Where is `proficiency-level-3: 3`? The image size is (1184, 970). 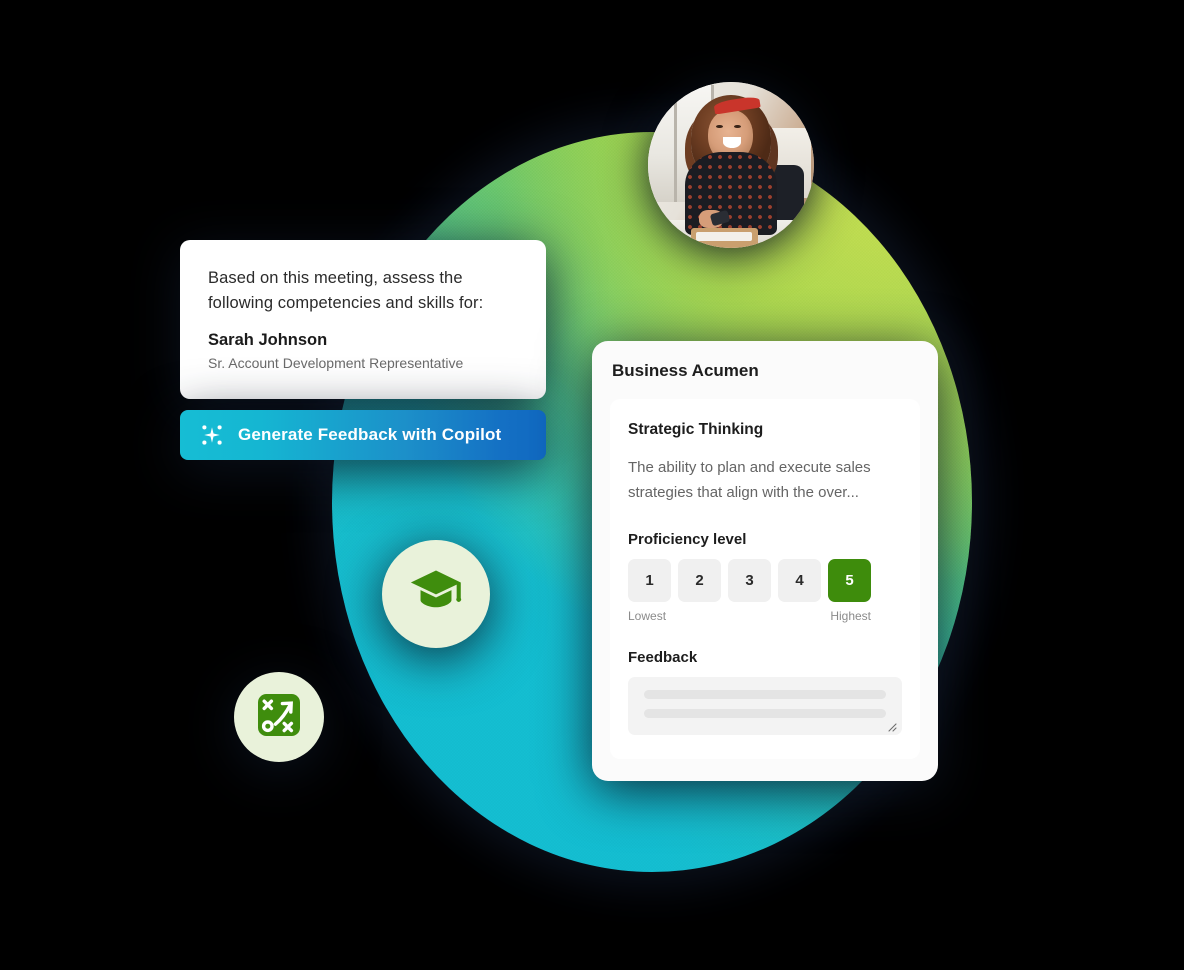
proficiency-level-3: 3 is located at coordinates (749, 580).